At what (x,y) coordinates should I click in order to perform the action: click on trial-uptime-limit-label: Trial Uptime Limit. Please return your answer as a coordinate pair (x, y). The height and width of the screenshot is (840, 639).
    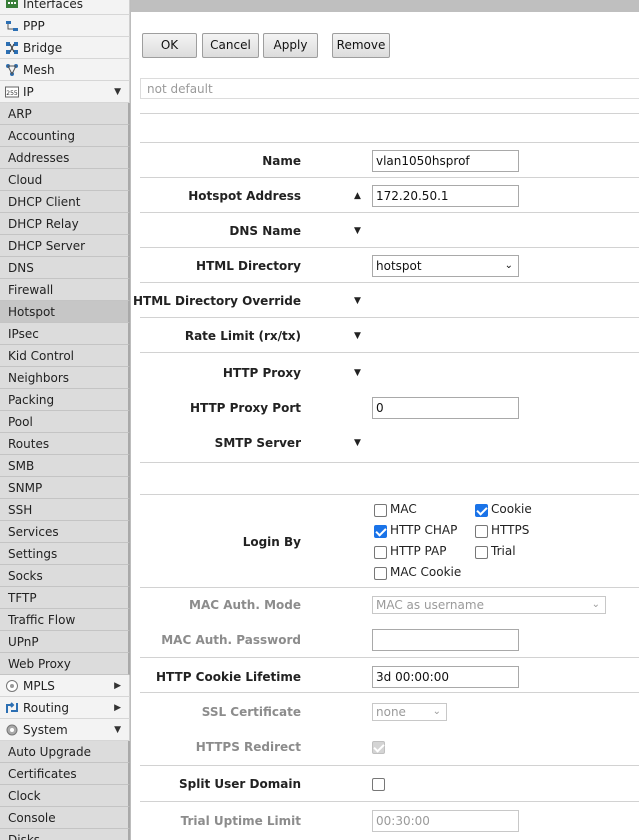
    Looking at the image, I should click on (240, 821).